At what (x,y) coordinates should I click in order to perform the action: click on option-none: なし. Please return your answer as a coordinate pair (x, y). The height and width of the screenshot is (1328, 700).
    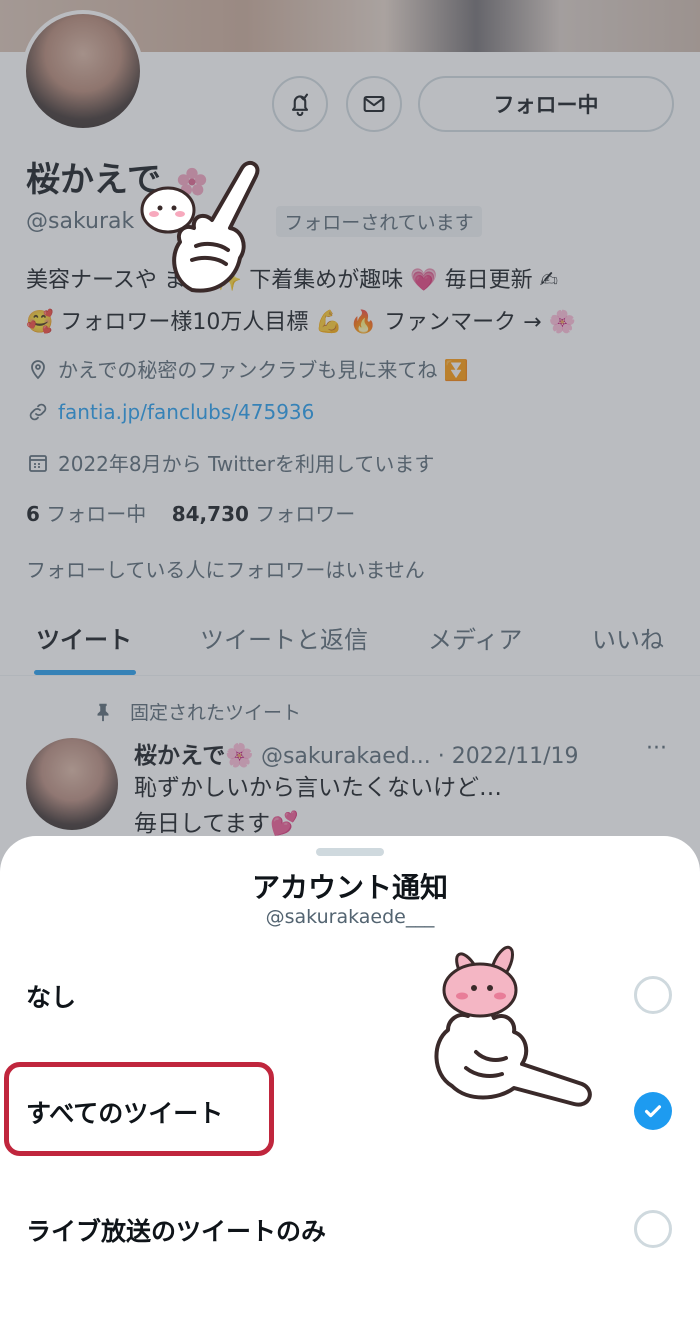
    Looking at the image, I should click on (51, 996).